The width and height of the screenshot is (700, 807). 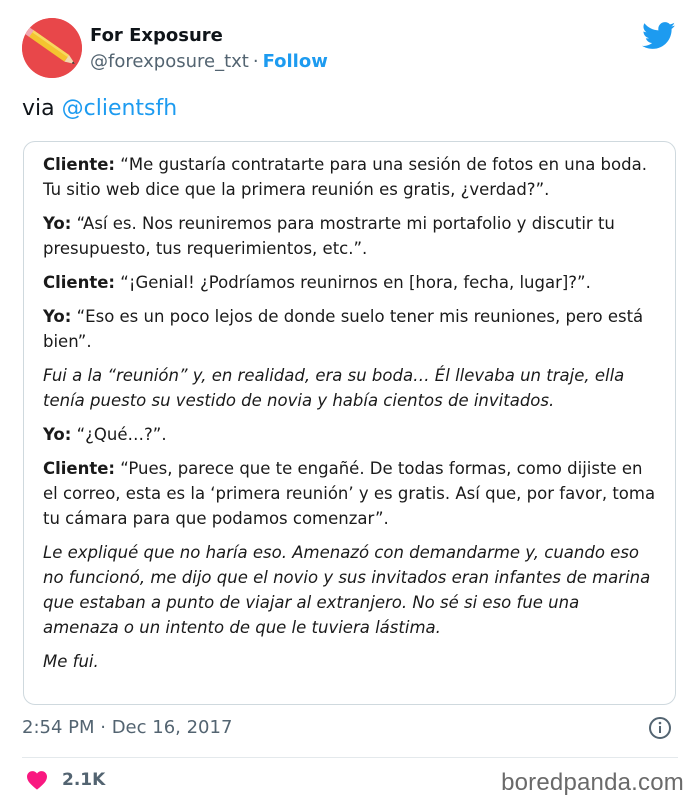 What do you see at coordinates (156, 35) in the screenshot?
I see `author-name: For Exposure` at bounding box center [156, 35].